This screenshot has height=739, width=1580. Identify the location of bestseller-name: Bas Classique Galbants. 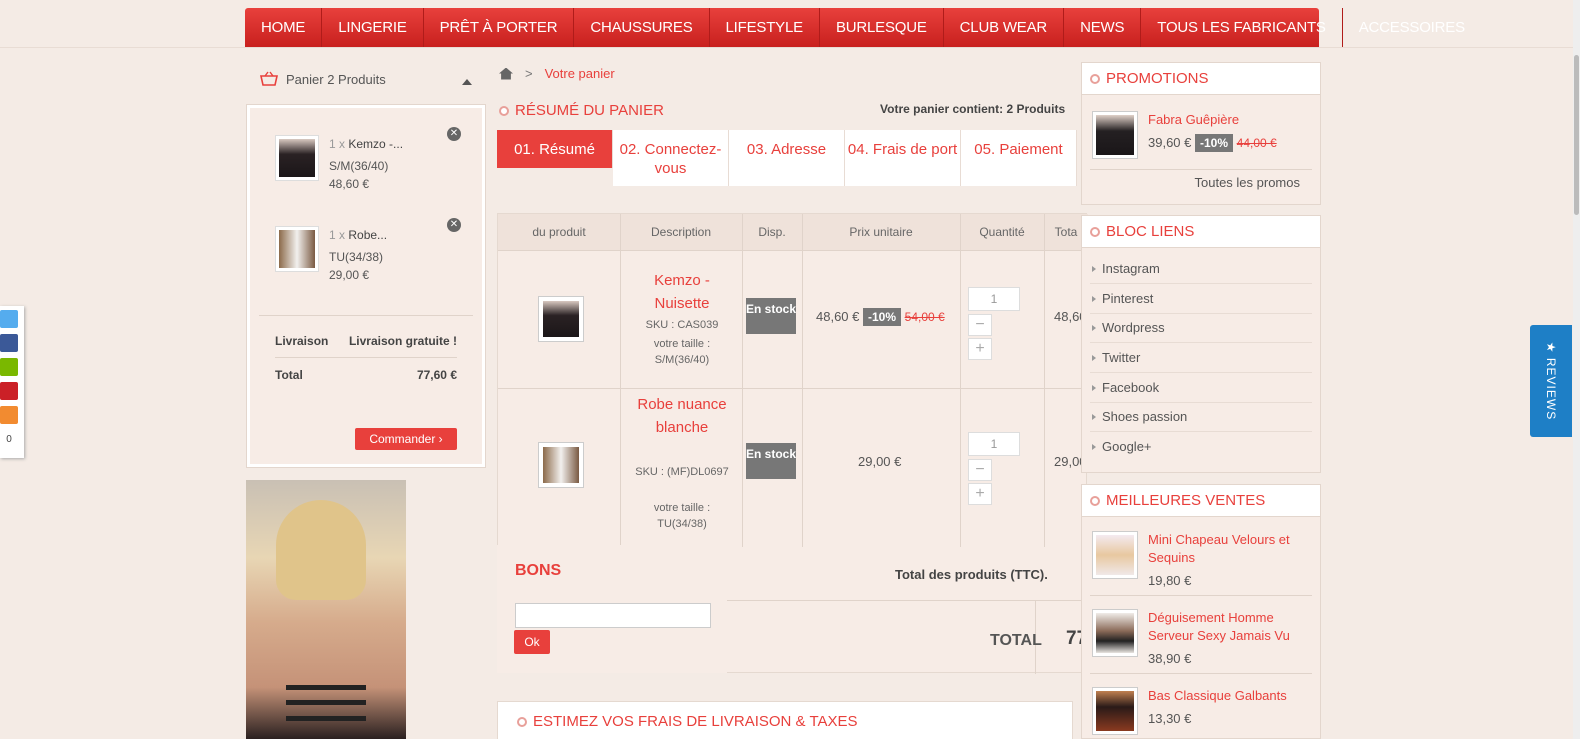
(1228, 696).